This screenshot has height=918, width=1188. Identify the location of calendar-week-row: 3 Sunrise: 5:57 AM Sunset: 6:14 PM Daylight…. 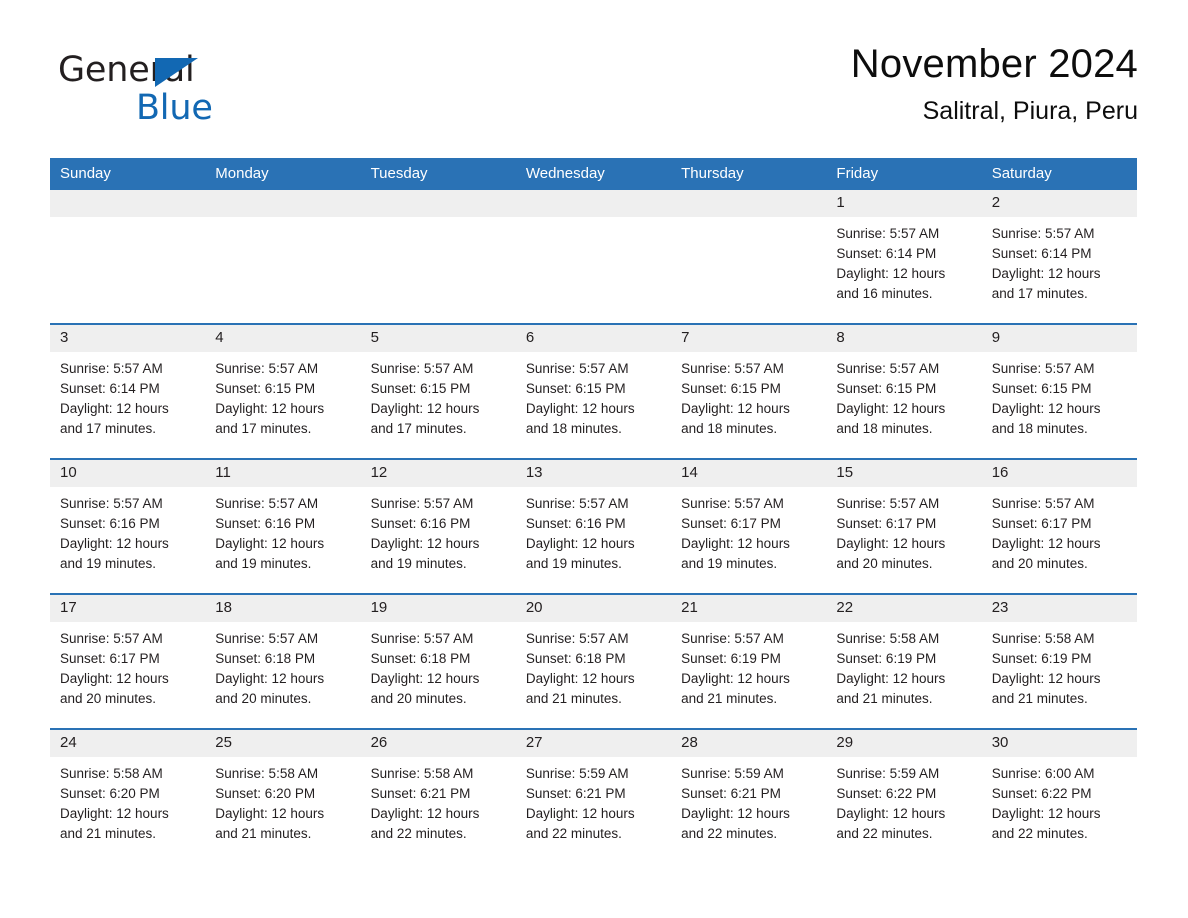
(593, 391).